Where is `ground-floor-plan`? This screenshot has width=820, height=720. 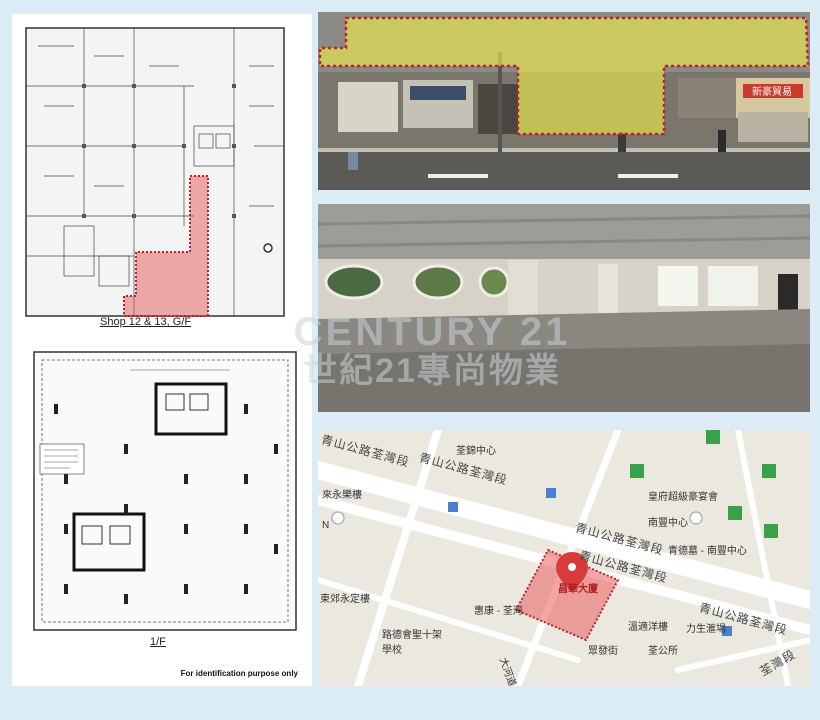
ground-floor-plan is located at coordinates (155, 172).